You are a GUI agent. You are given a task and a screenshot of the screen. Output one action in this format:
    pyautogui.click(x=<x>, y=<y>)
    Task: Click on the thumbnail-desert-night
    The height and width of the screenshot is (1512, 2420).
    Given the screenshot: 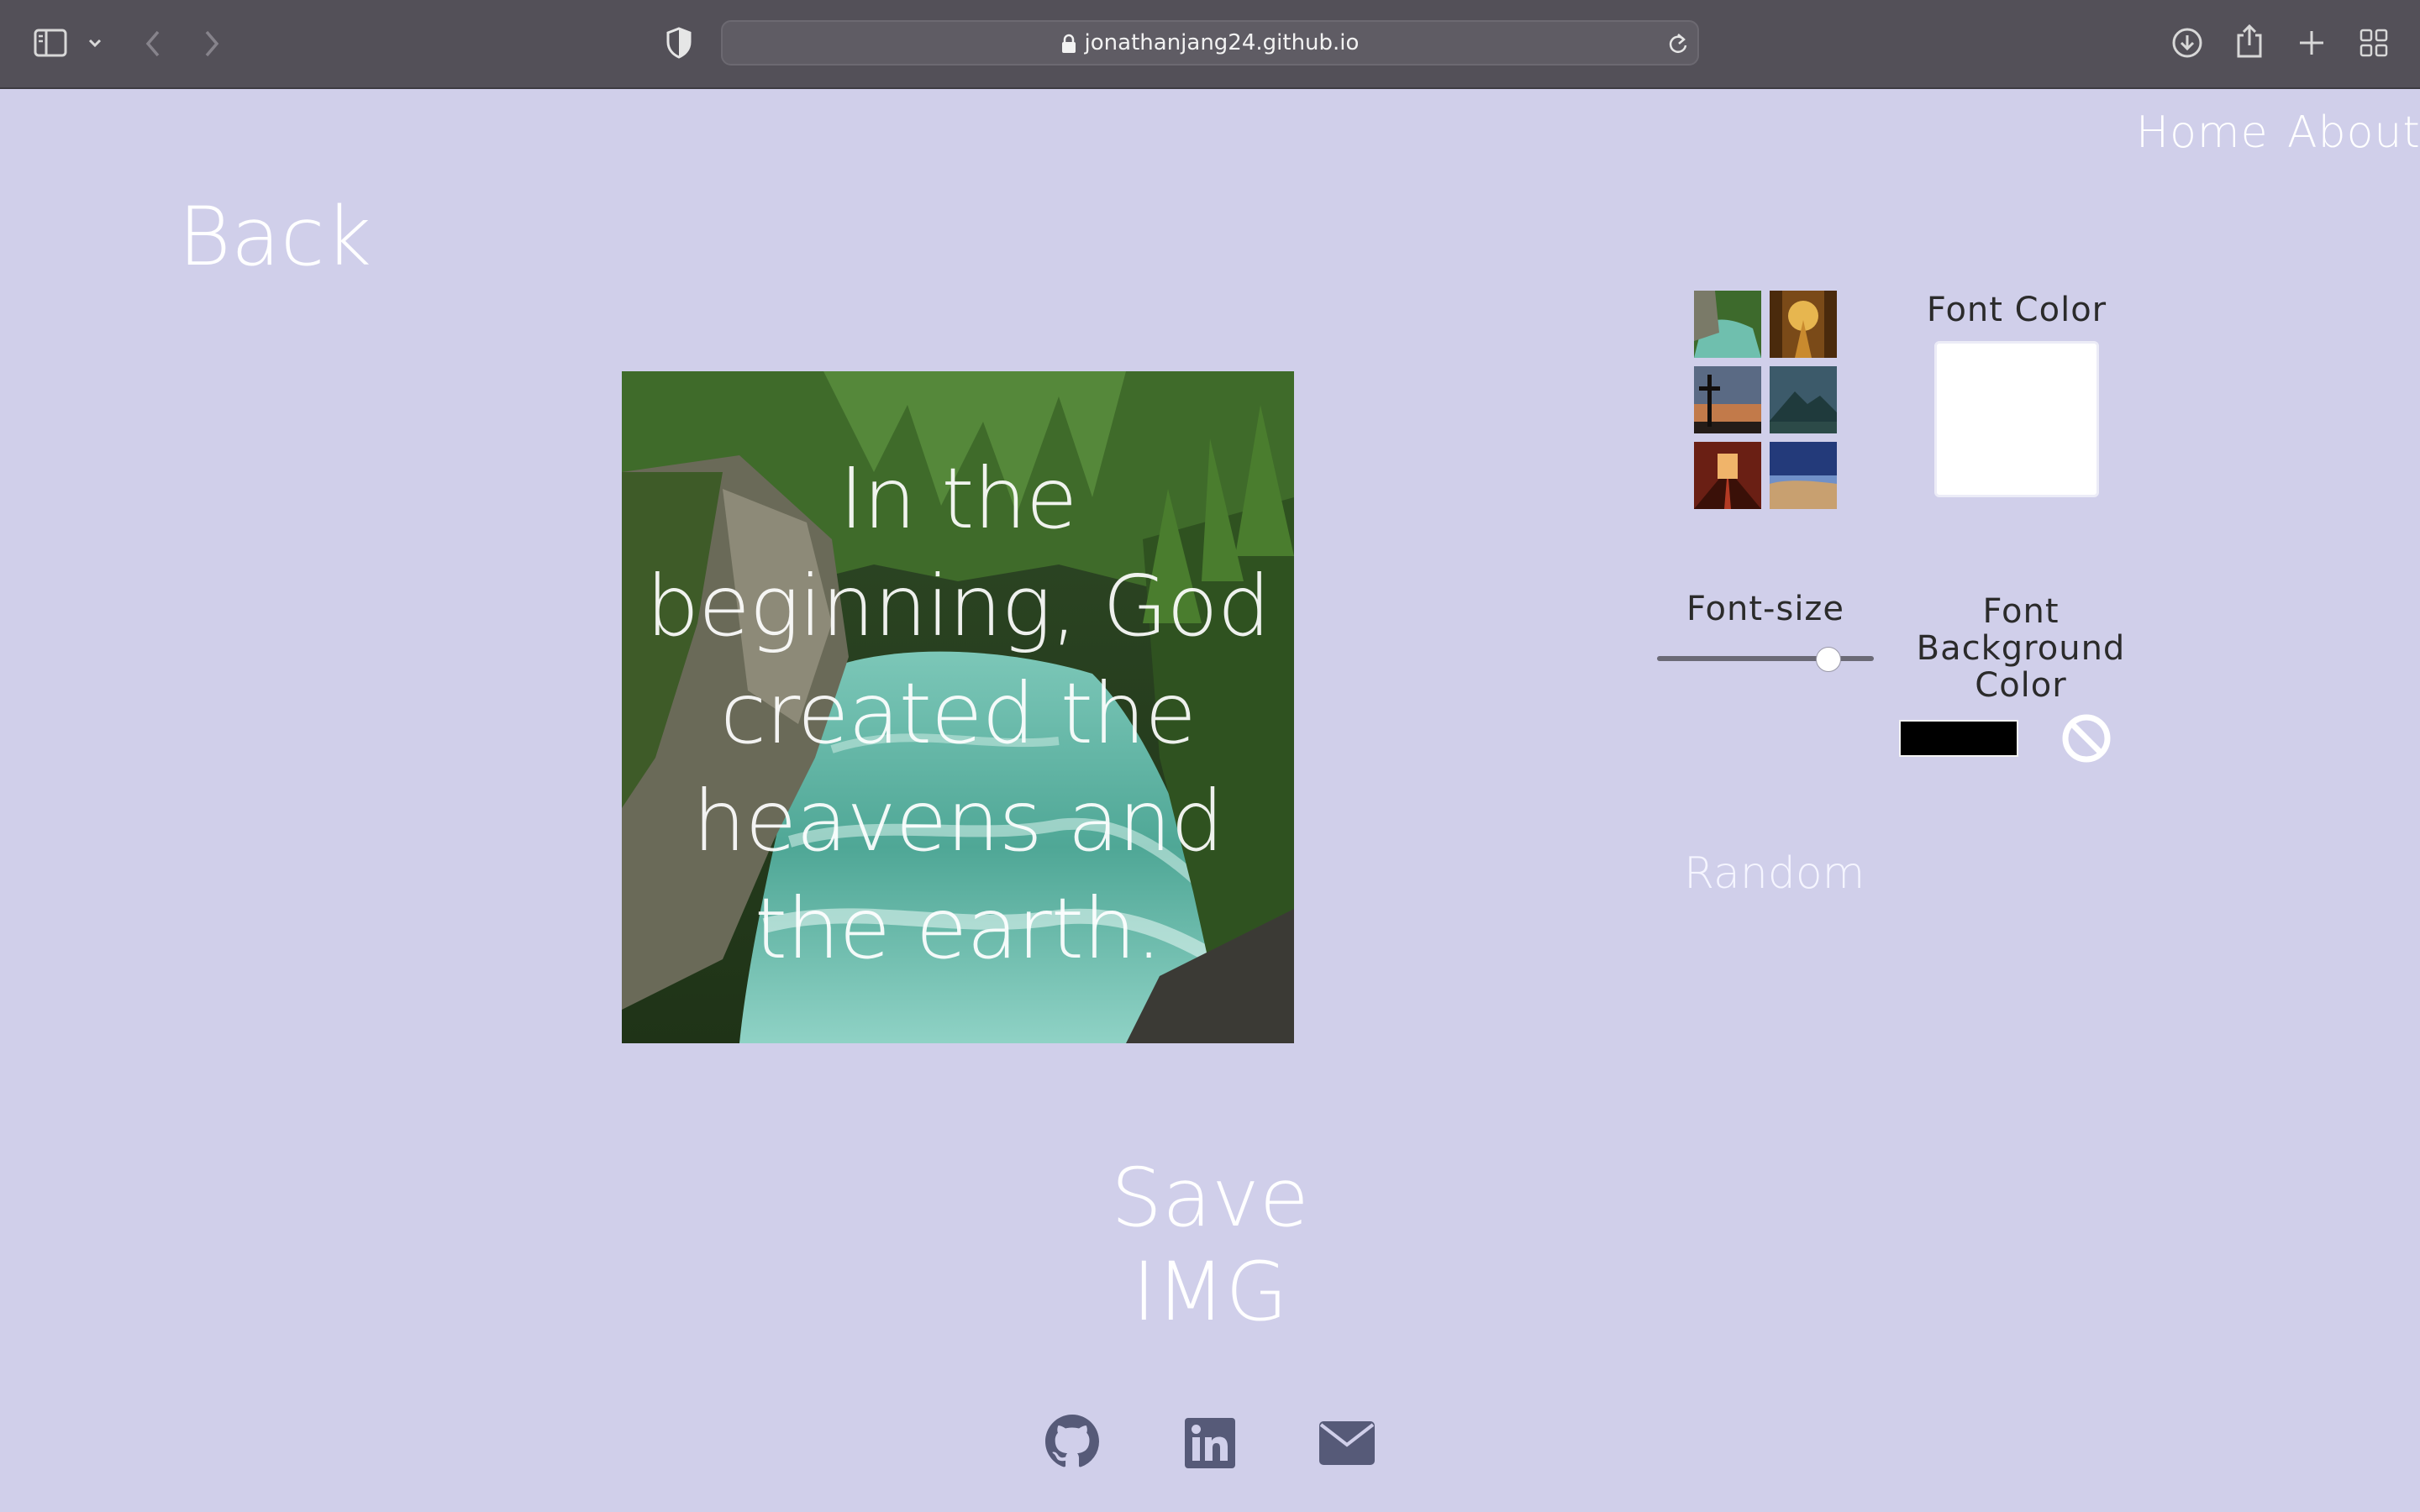 What is the action you would take?
    pyautogui.click(x=1803, y=475)
    